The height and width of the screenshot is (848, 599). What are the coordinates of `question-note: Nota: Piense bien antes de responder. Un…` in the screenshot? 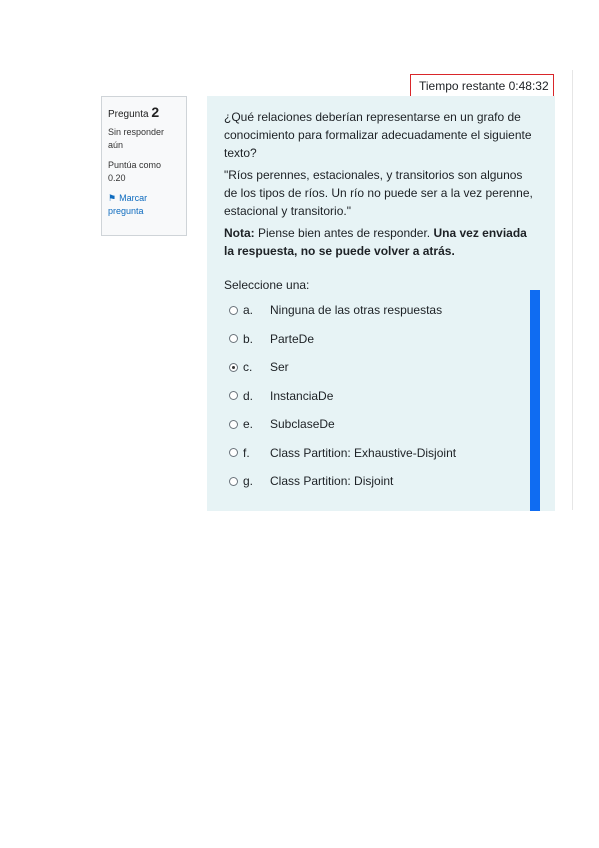 It's located at (380, 242).